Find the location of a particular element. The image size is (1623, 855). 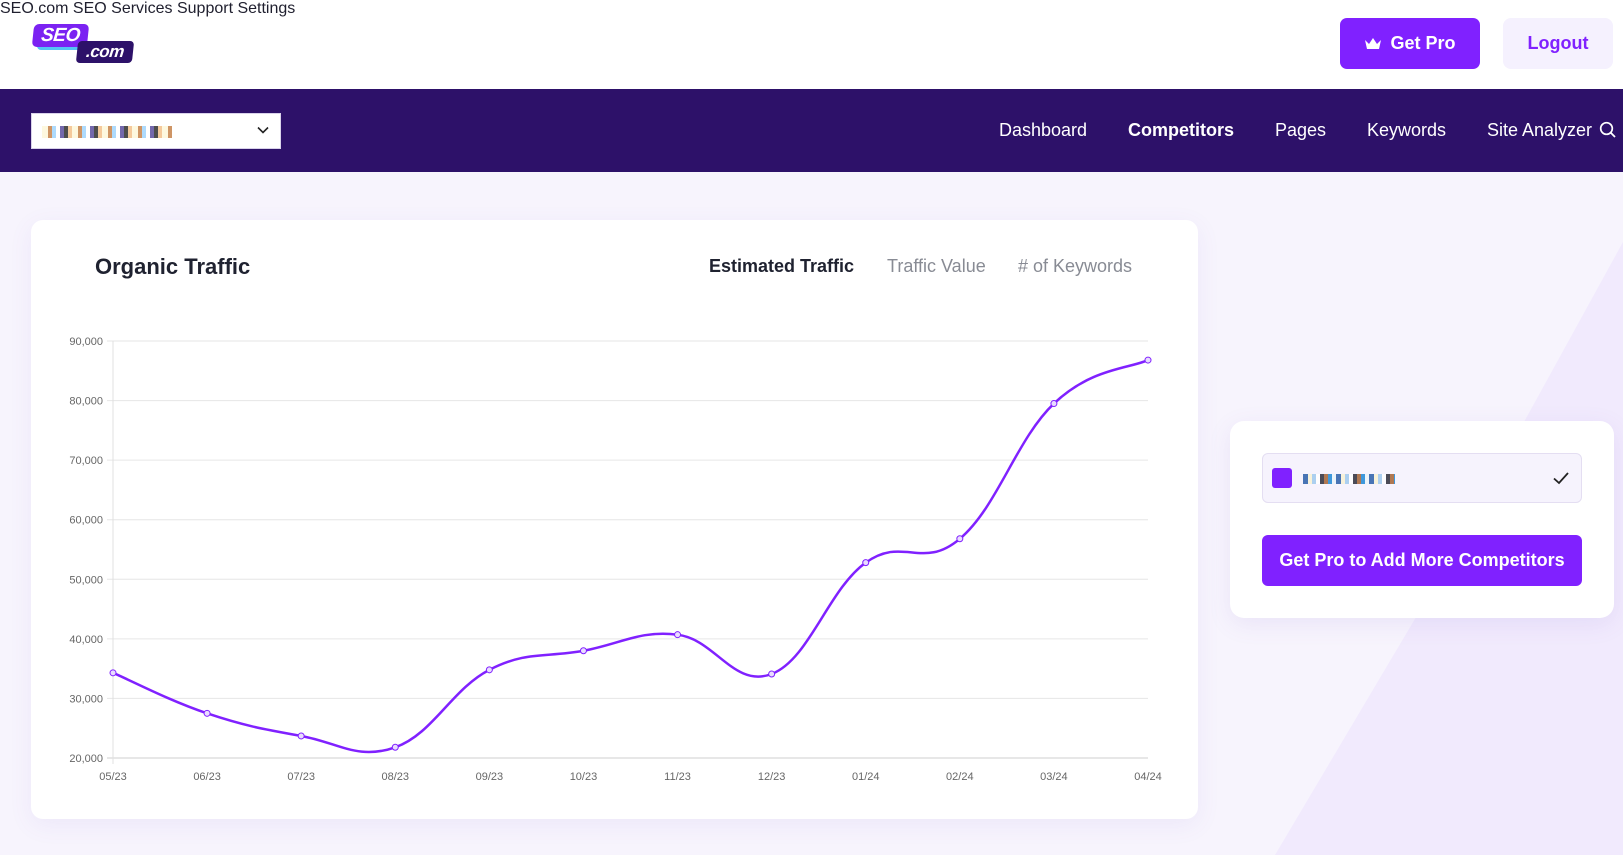

x-tick-label: 01/24 is located at coordinates (866, 777).